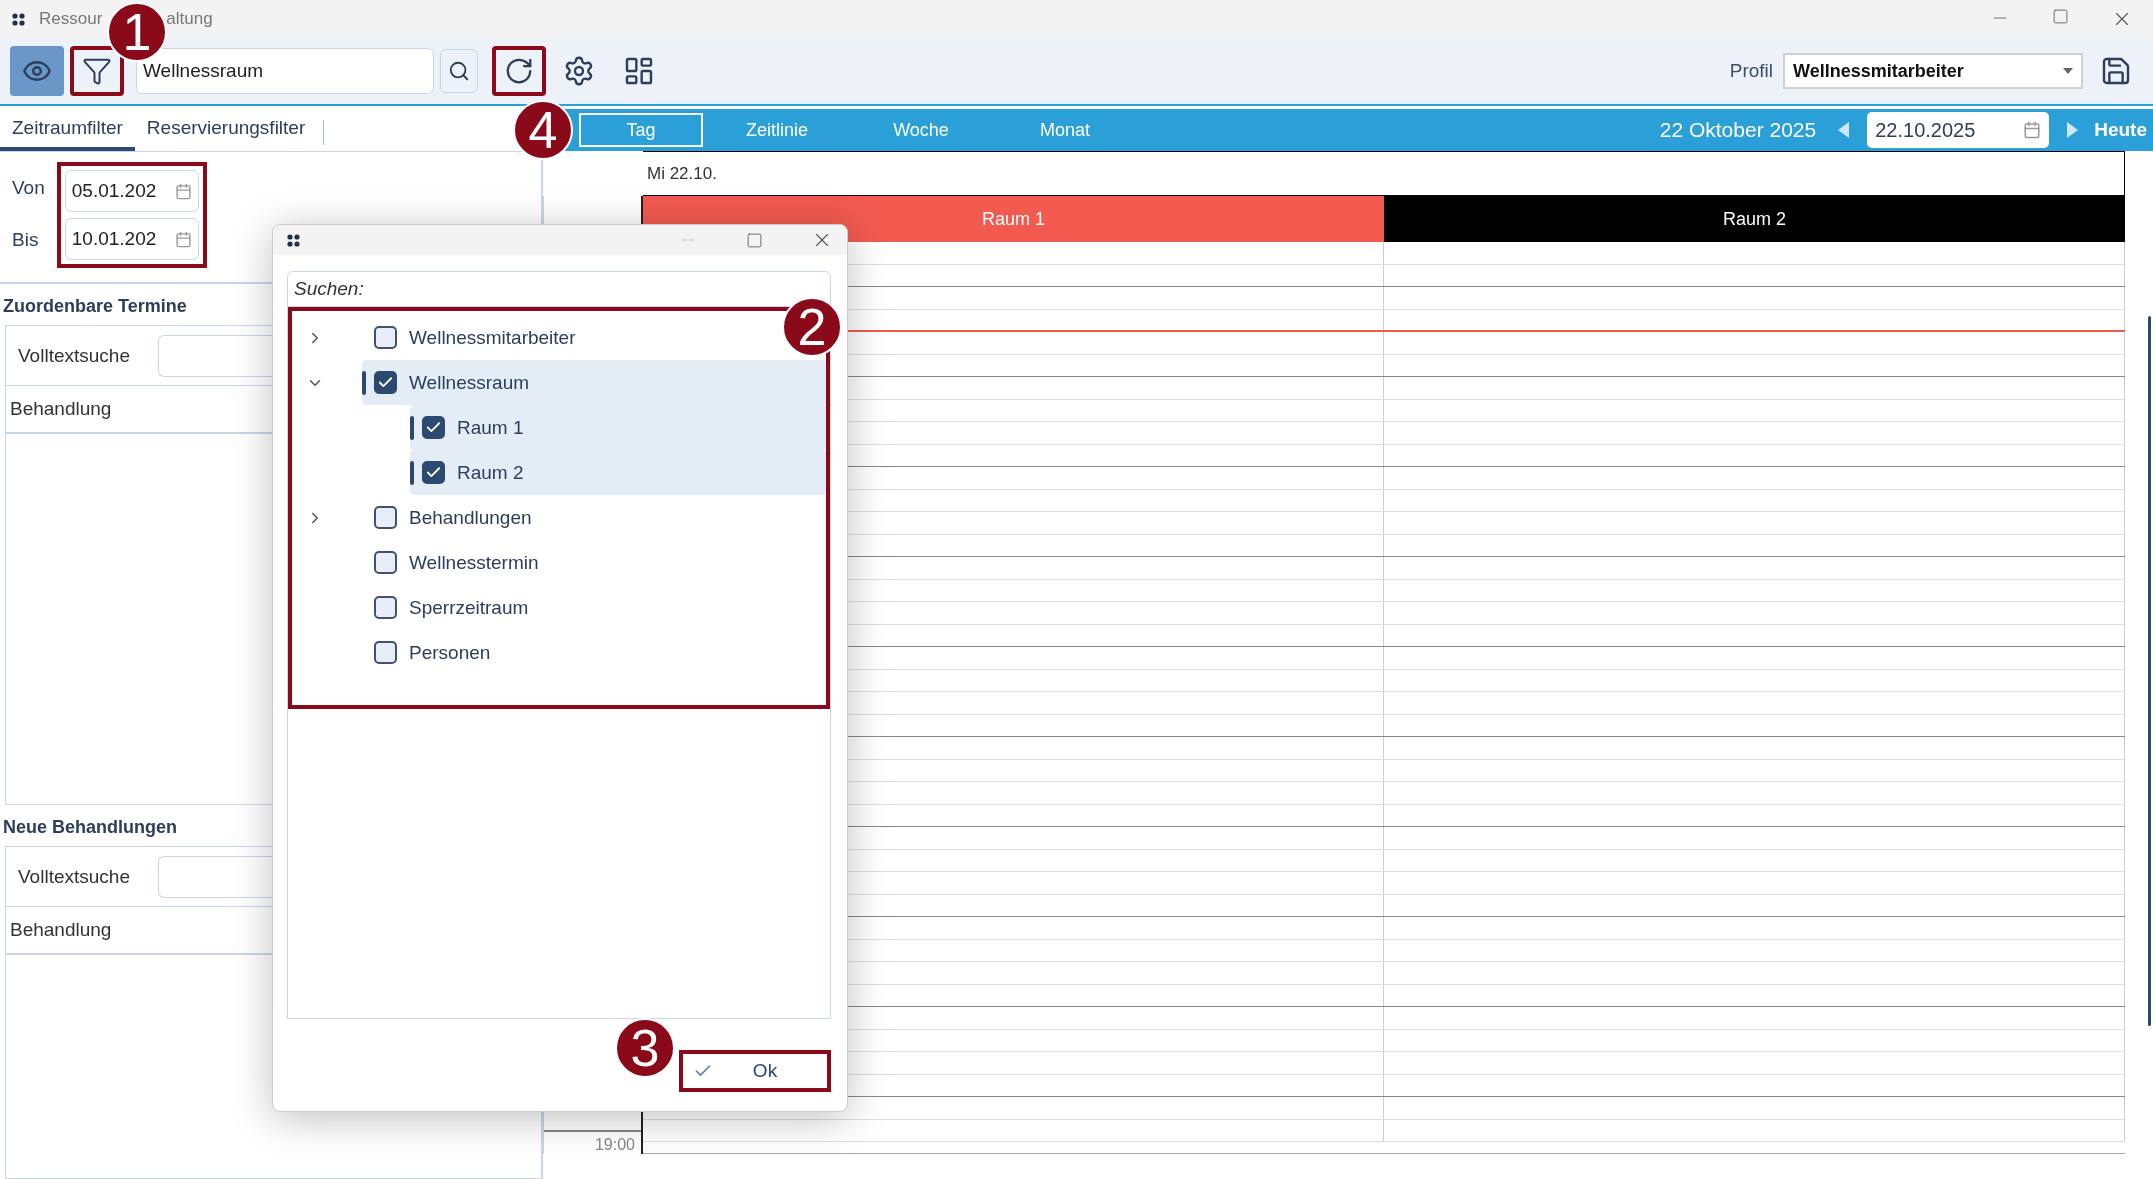  What do you see at coordinates (95, 306) in the screenshot?
I see `section-title: Zuordenbare Termine` at bounding box center [95, 306].